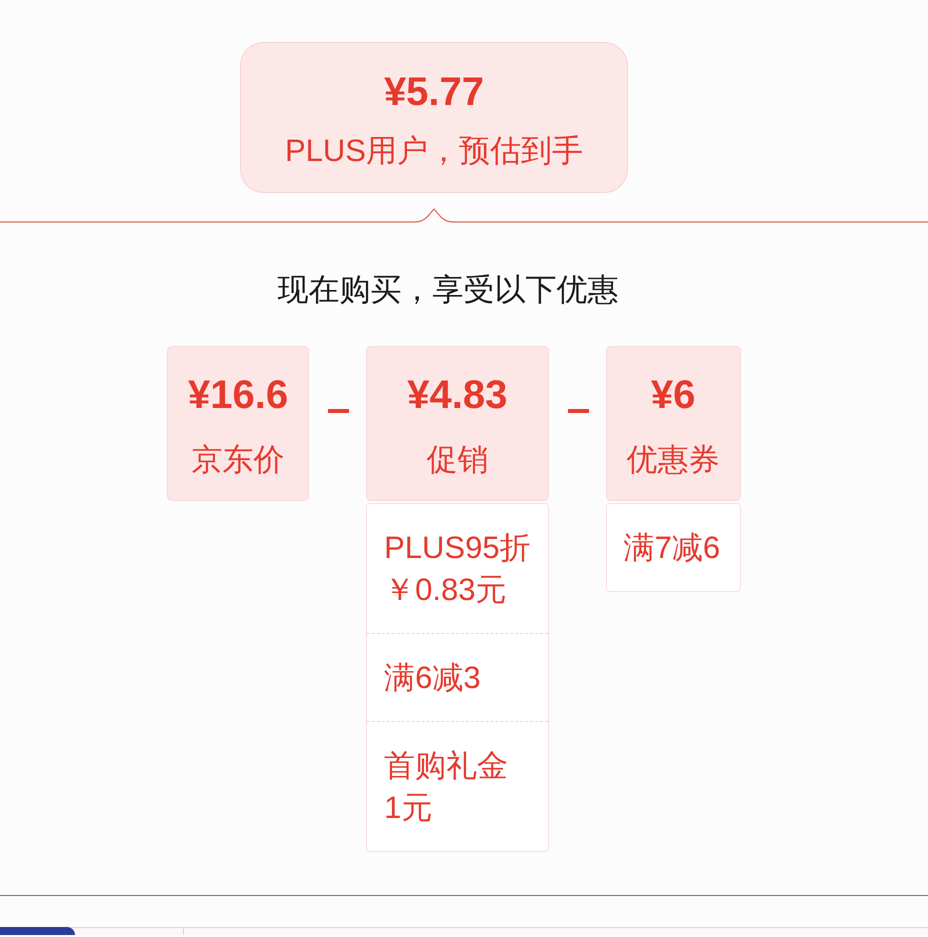 This screenshot has width=928, height=937. I want to click on discount-name: 满7减6, so click(672, 548).